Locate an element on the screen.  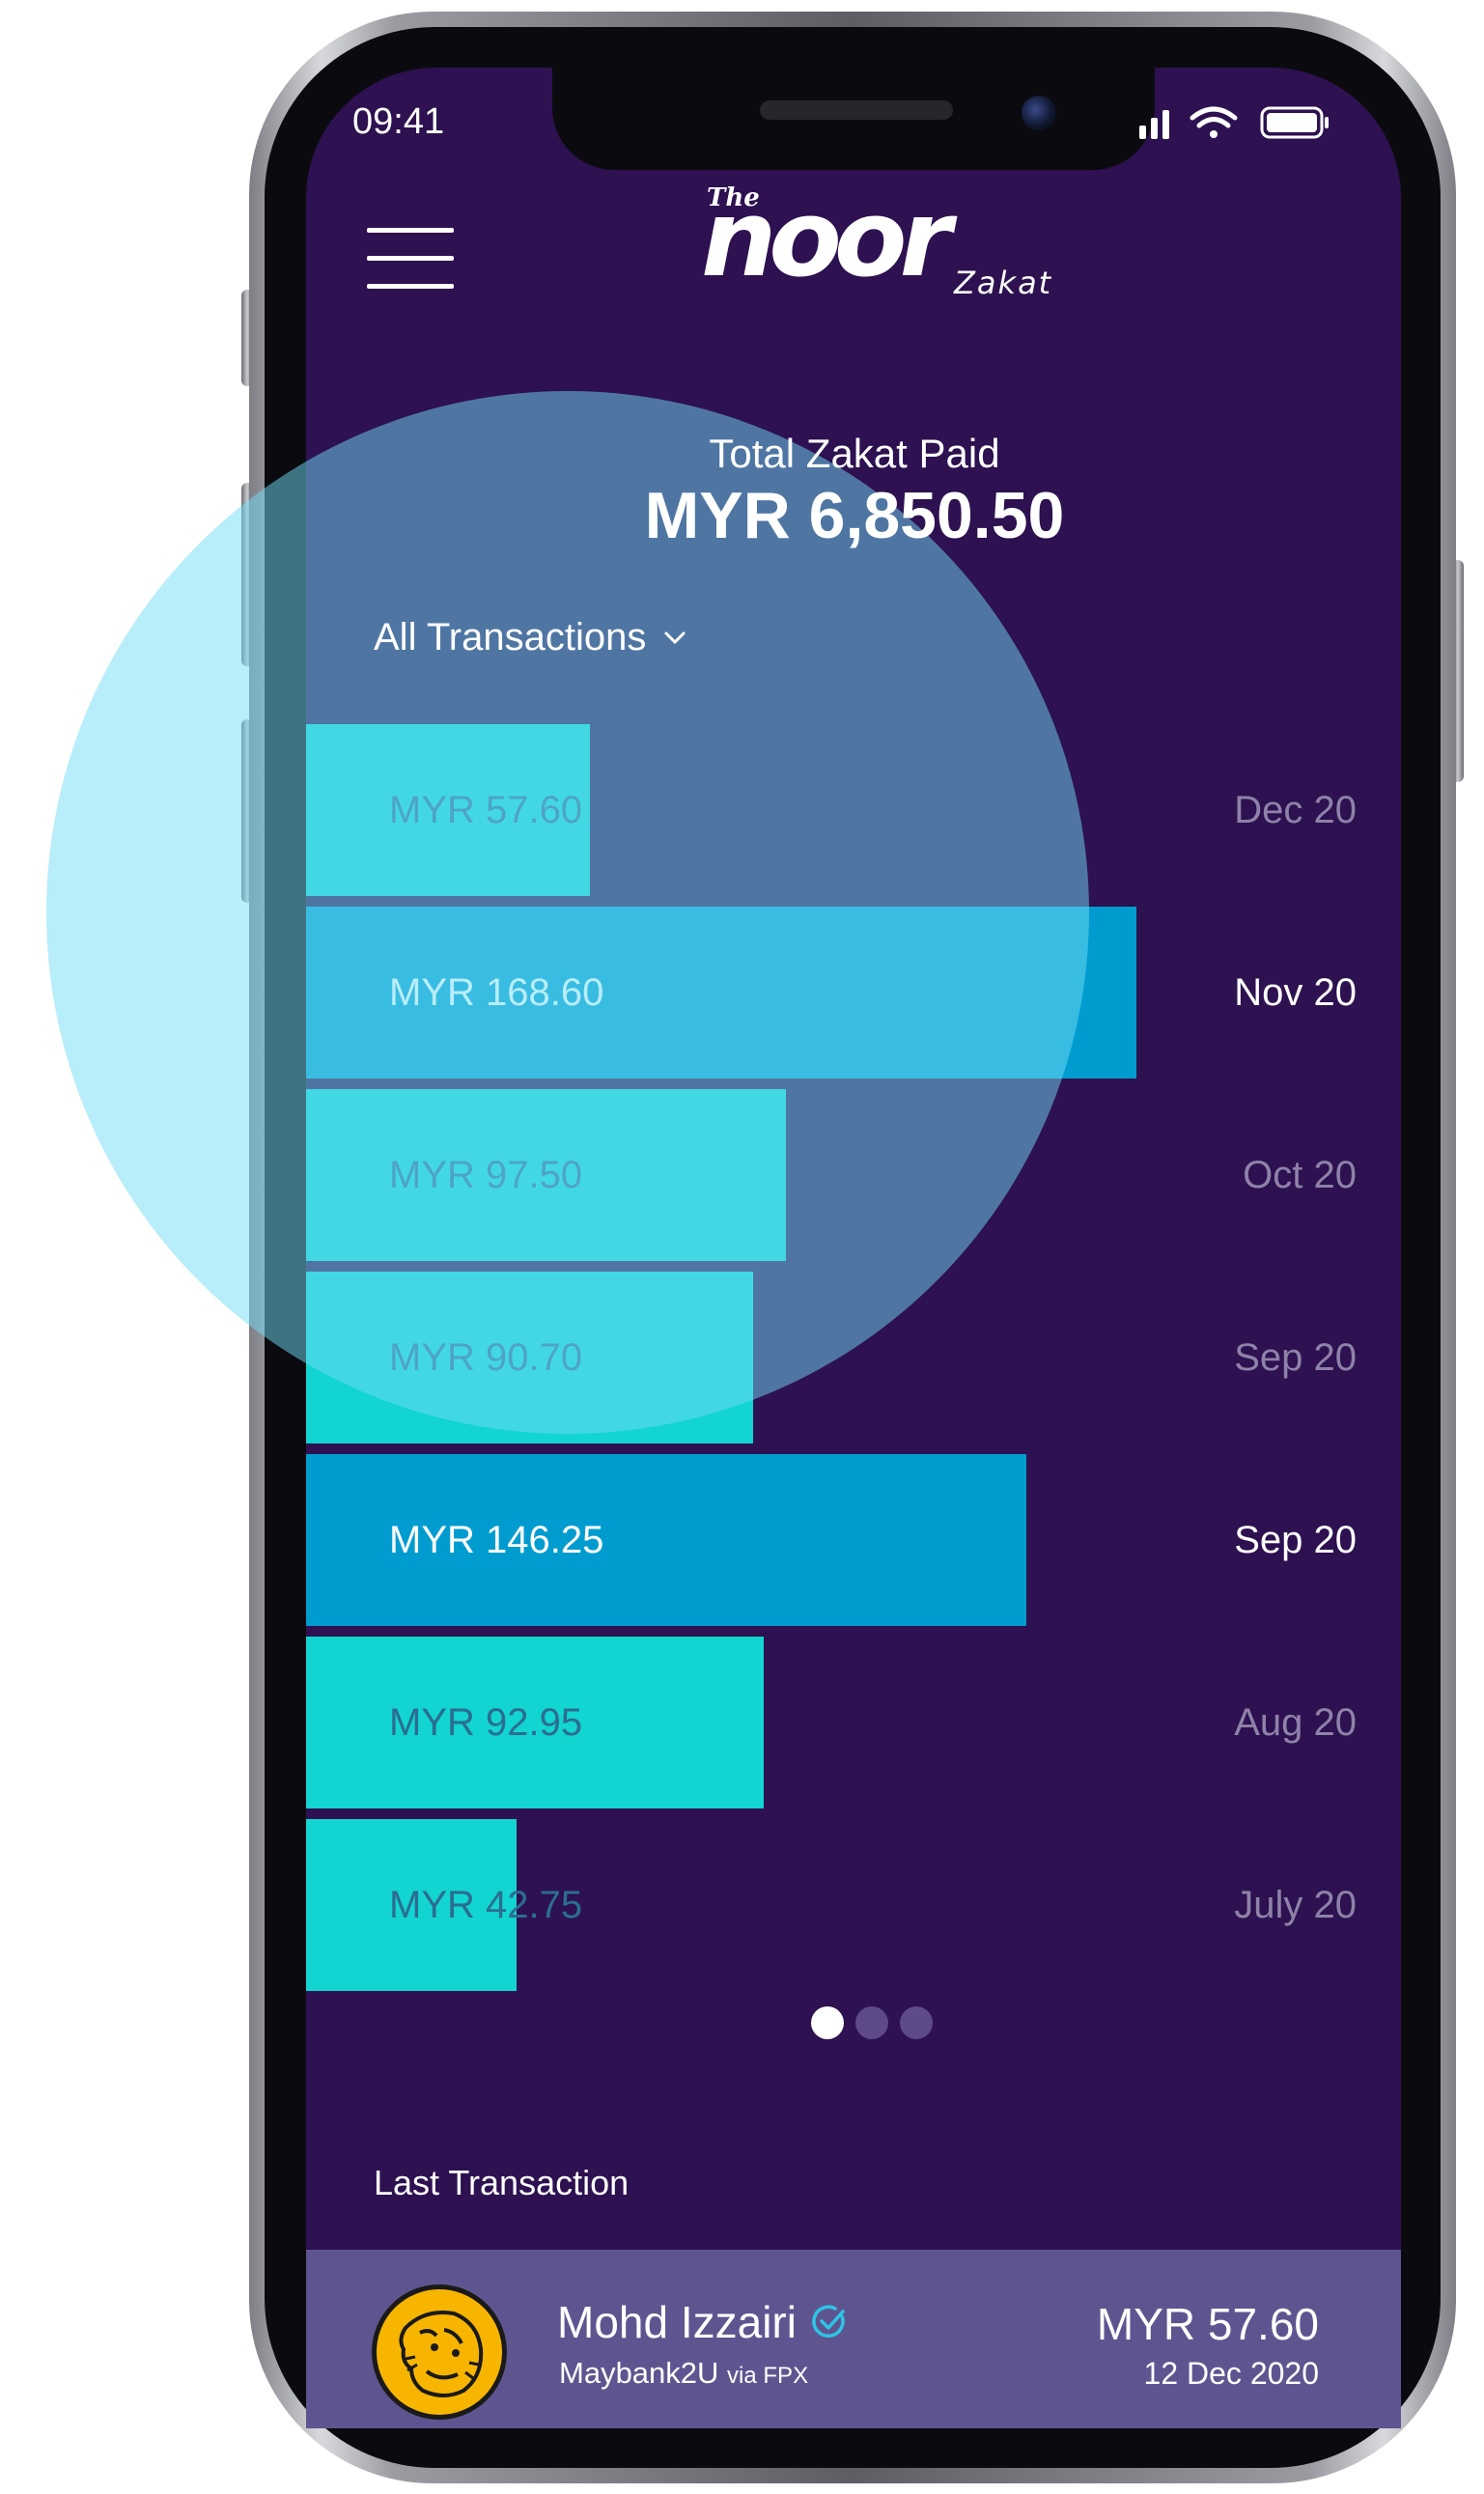
verified-check-icon is located at coordinates (829, 2321).